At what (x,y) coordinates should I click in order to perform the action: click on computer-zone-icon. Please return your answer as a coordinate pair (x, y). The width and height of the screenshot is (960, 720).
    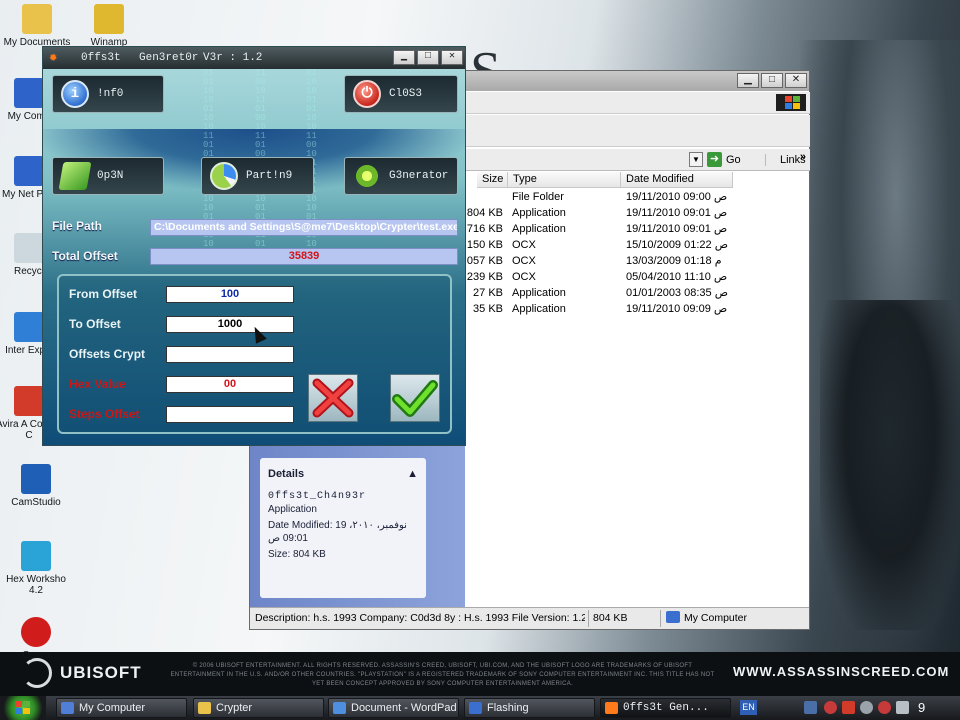
    Looking at the image, I should click on (673, 617).